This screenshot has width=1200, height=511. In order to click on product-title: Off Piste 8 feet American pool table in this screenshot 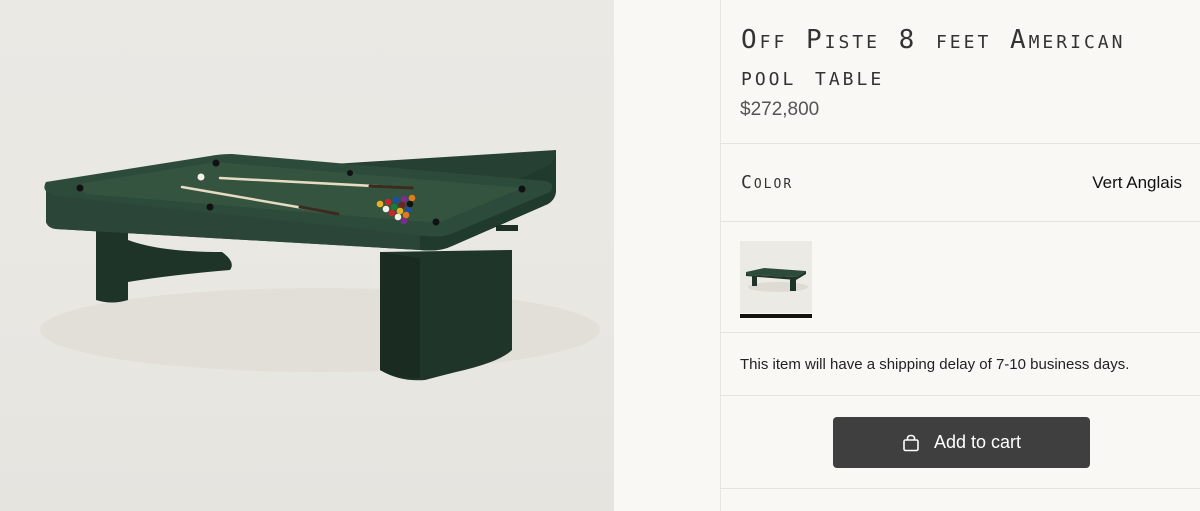, I will do `click(933, 58)`.